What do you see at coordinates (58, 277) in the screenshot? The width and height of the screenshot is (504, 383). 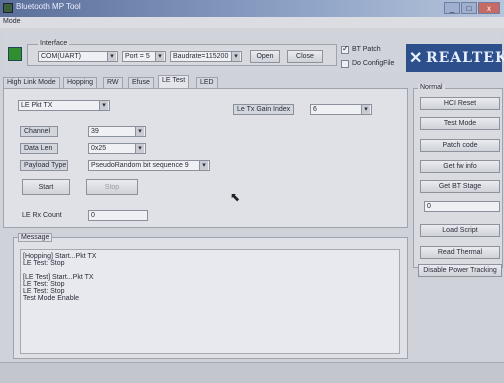 I see `log-line: [LE Test] Start...Pkt TX` at bounding box center [58, 277].